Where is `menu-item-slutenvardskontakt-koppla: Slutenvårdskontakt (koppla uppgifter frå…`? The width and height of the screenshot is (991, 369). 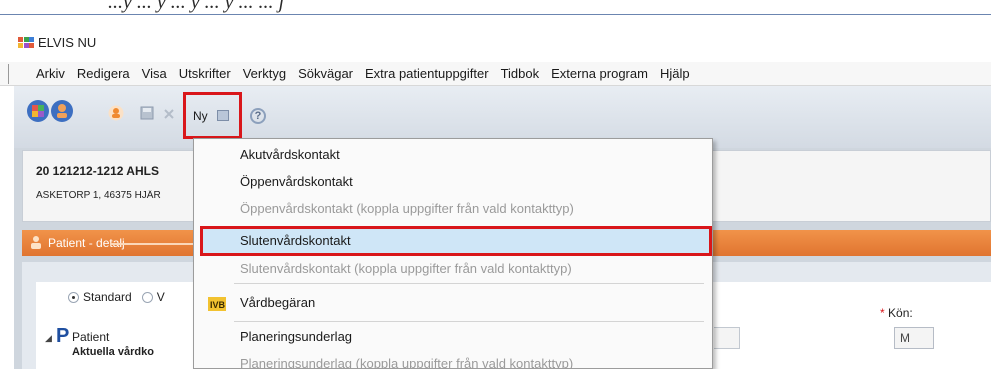 menu-item-slutenvardskontakt-koppla: Slutenvårdskontakt (koppla uppgifter frå… is located at coordinates (406, 268).